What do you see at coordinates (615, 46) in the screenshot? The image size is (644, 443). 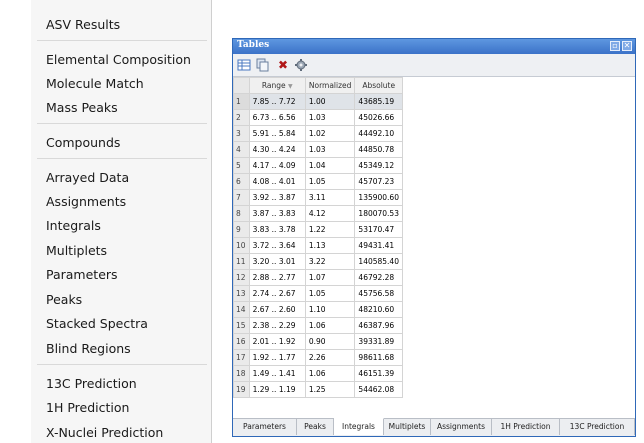 I see `restore-icon: ▫` at bounding box center [615, 46].